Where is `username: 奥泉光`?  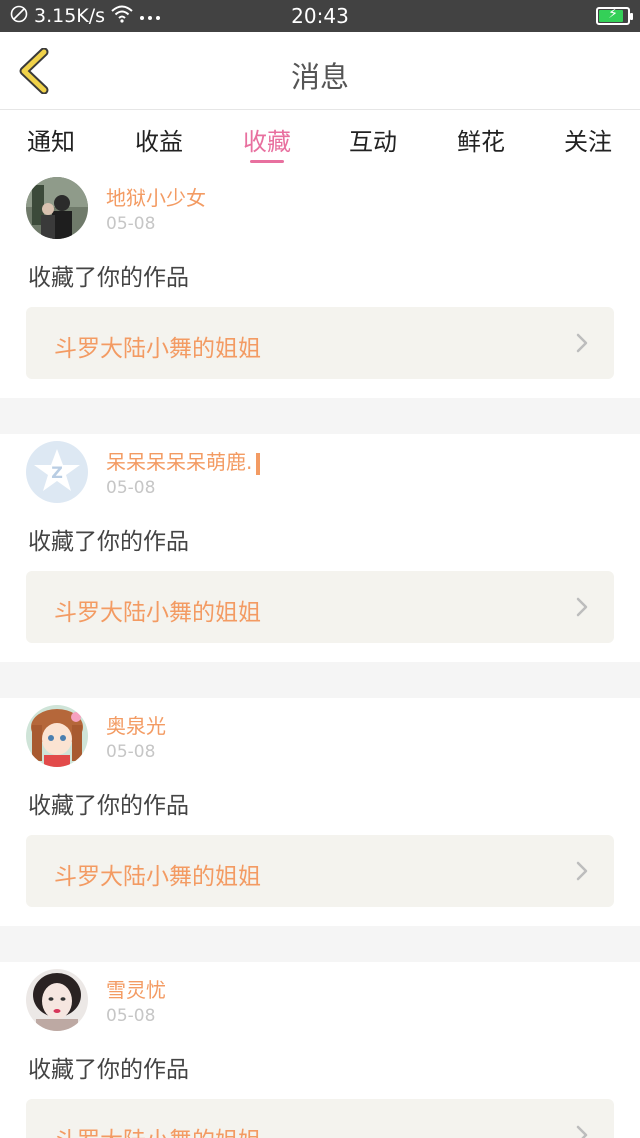
username: 奥泉光 is located at coordinates (136, 724).